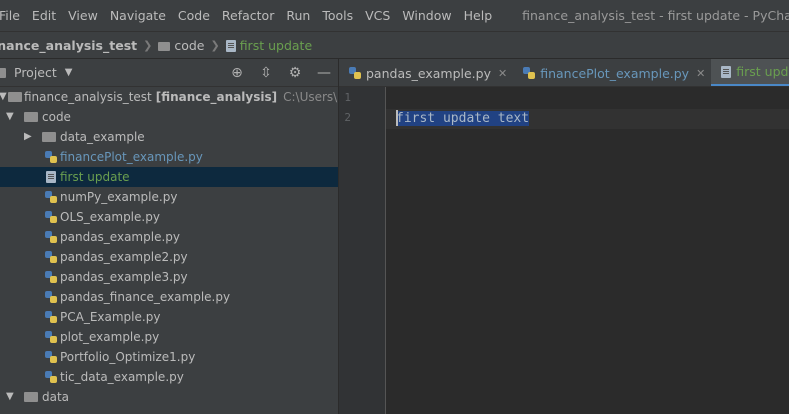 The image size is (789, 414). Describe the element at coordinates (181, 45) in the screenshot. I see `breadcrumb-folder: code` at that location.